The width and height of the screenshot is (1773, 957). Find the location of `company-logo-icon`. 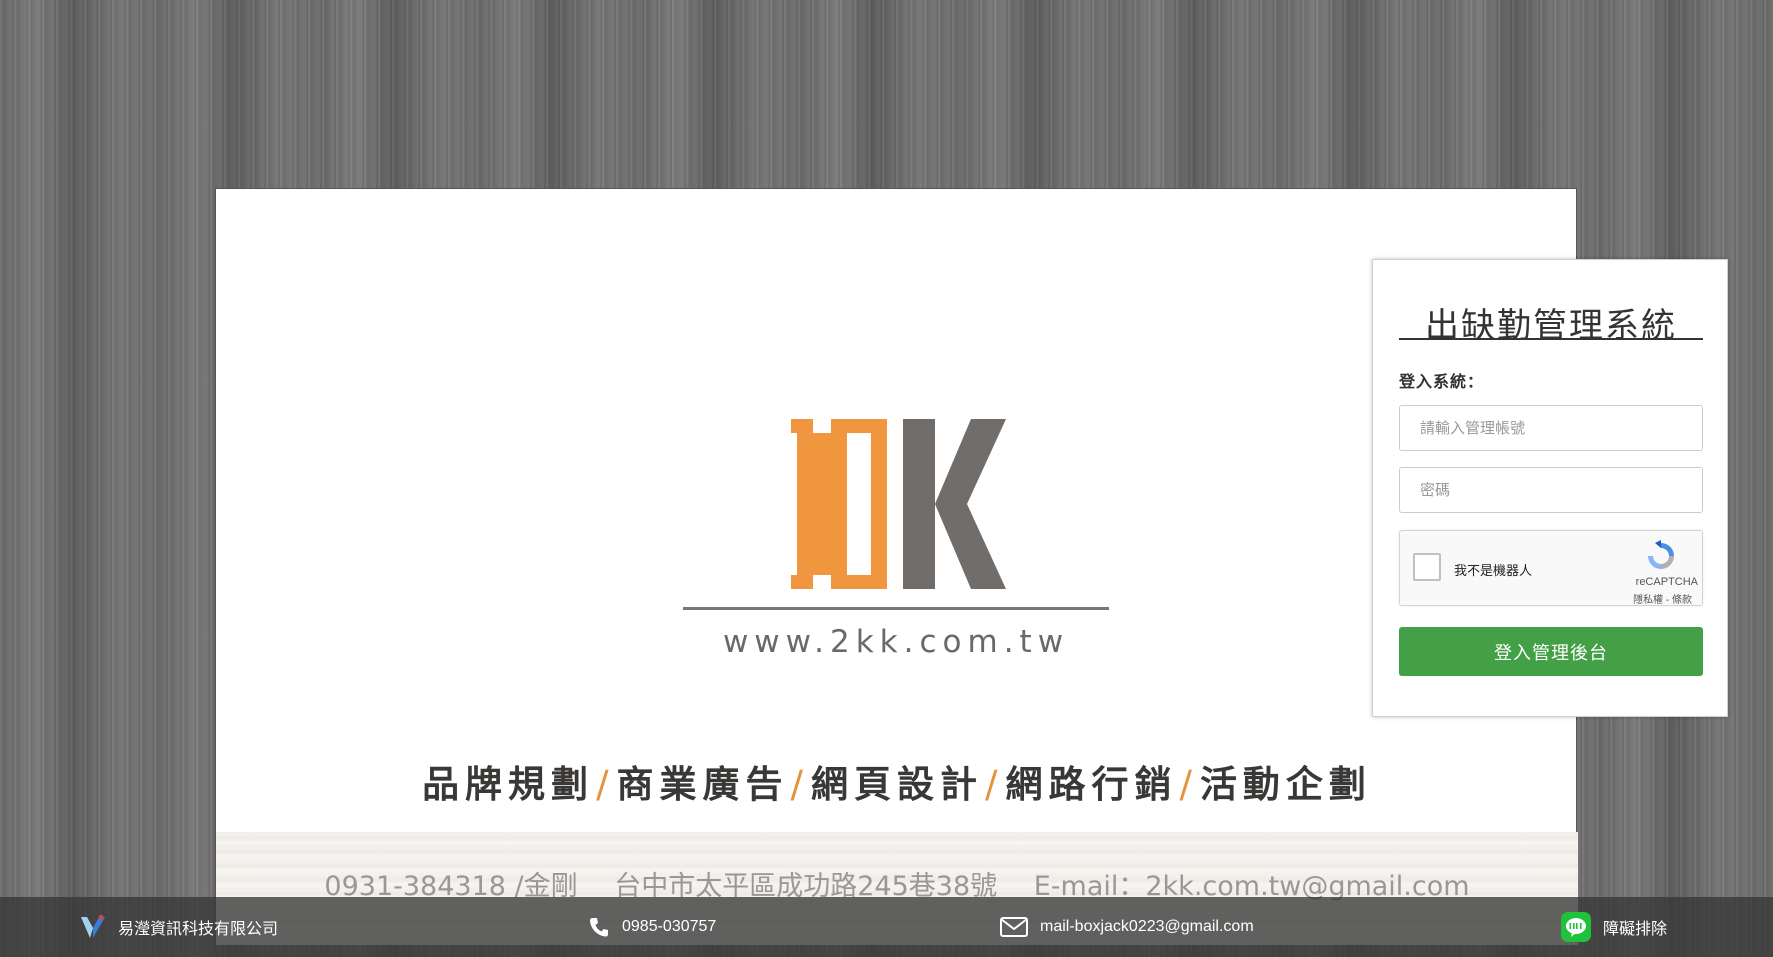

company-logo-icon is located at coordinates (93, 926).